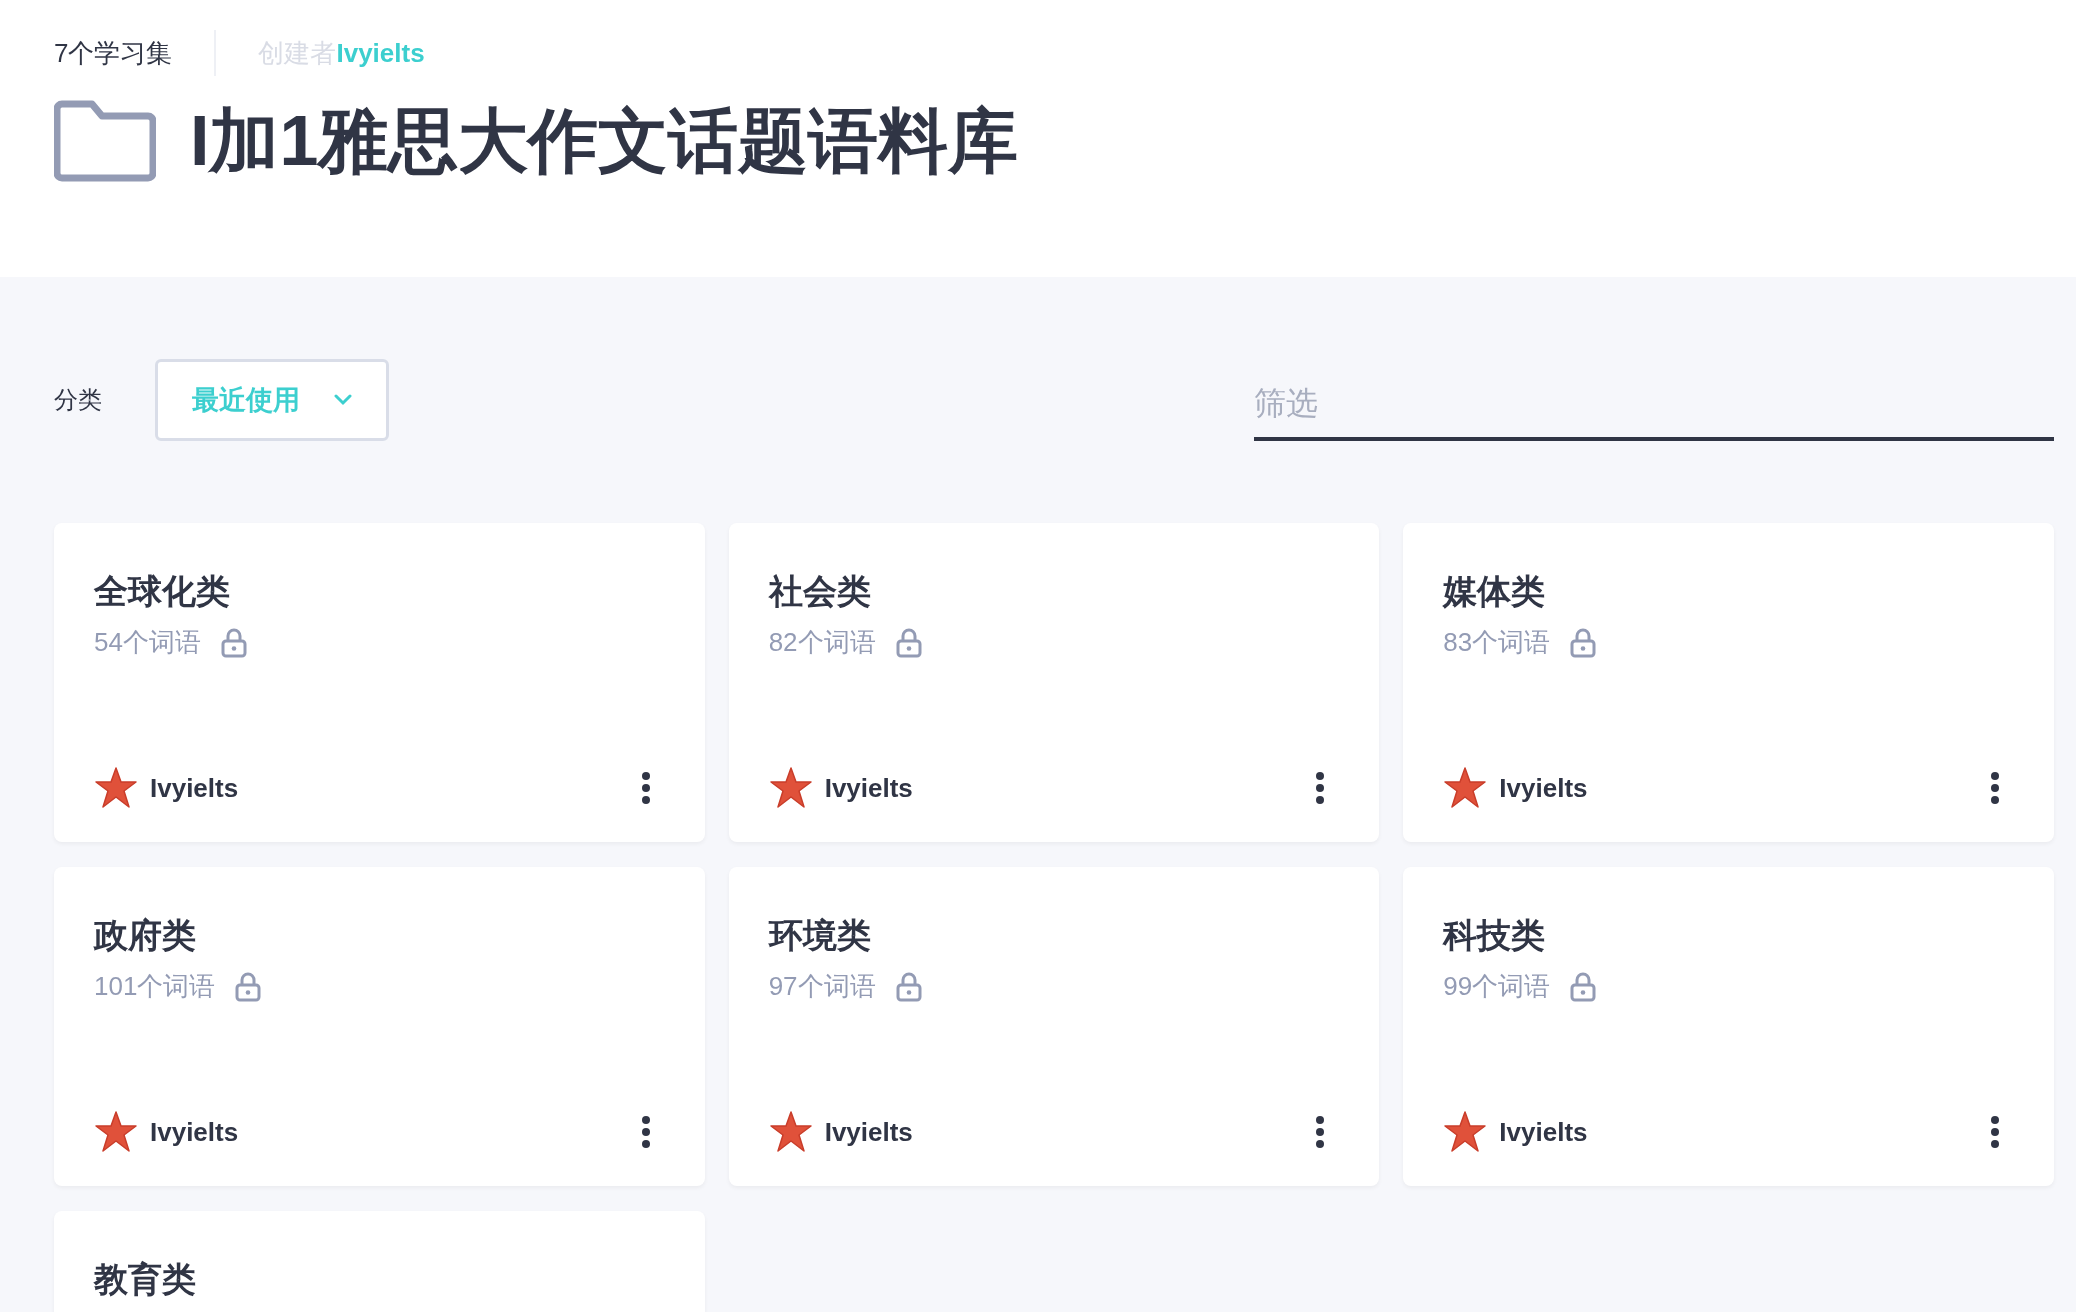  What do you see at coordinates (379, 682) in the screenshot?
I see `set-card: 全球化类 54个词语 Ivyielts` at bounding box center [379, 682].